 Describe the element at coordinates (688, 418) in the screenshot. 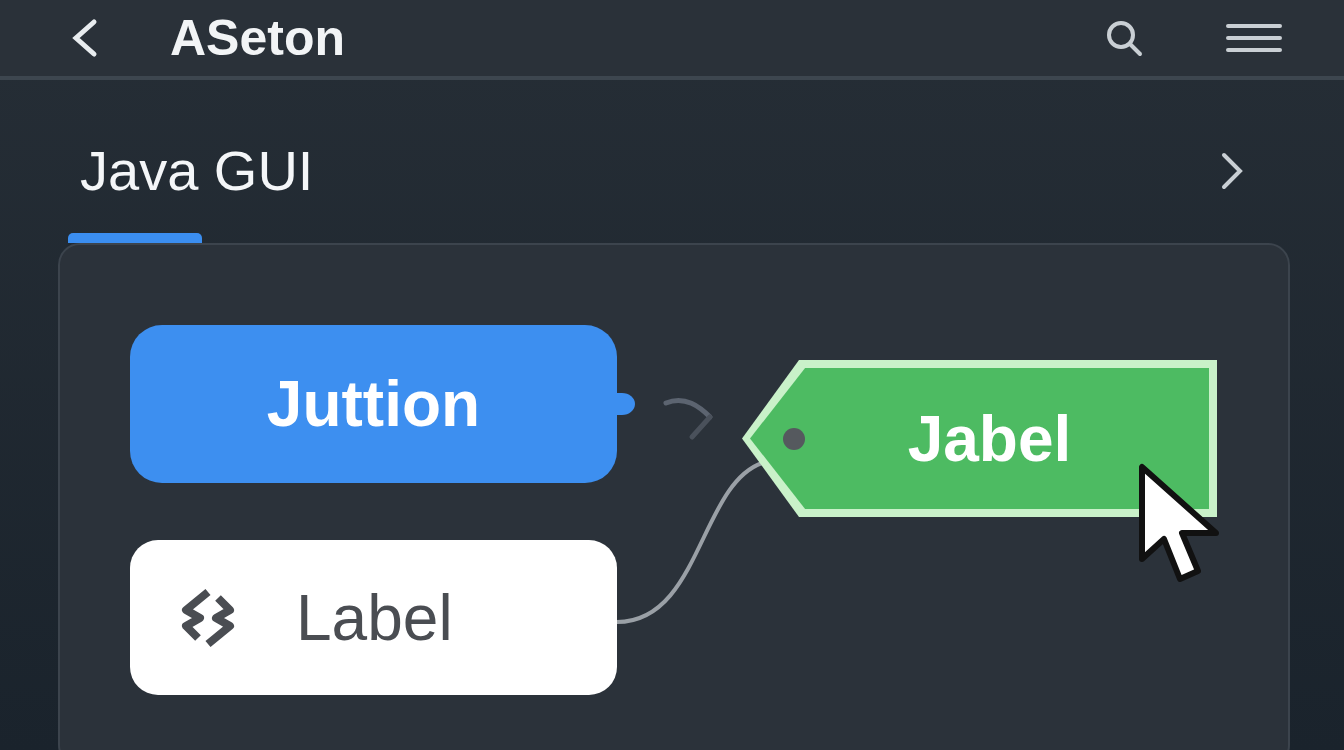

I see `curved-arrow-icon` at that location.